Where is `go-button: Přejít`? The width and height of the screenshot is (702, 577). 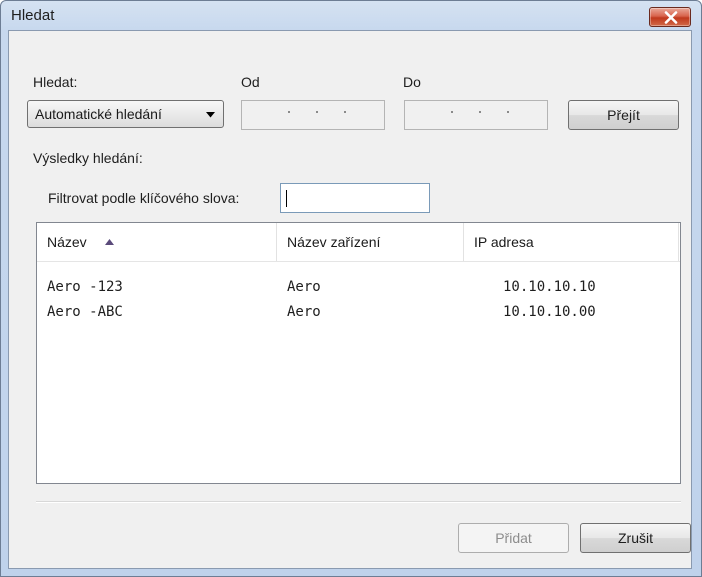
go-button: Přejít is located at coordinates (623, 115).